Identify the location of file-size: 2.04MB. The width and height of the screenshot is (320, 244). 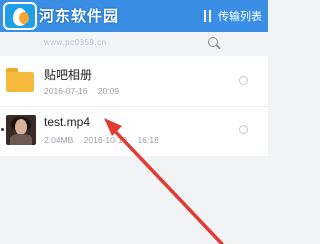
(59, 140).